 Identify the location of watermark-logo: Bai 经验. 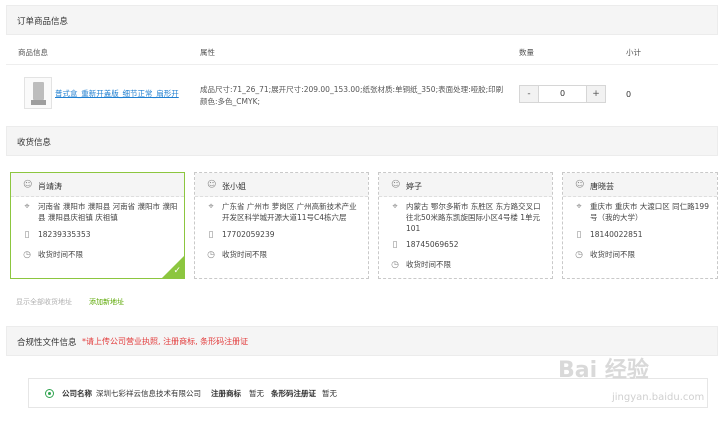
(603, 370).